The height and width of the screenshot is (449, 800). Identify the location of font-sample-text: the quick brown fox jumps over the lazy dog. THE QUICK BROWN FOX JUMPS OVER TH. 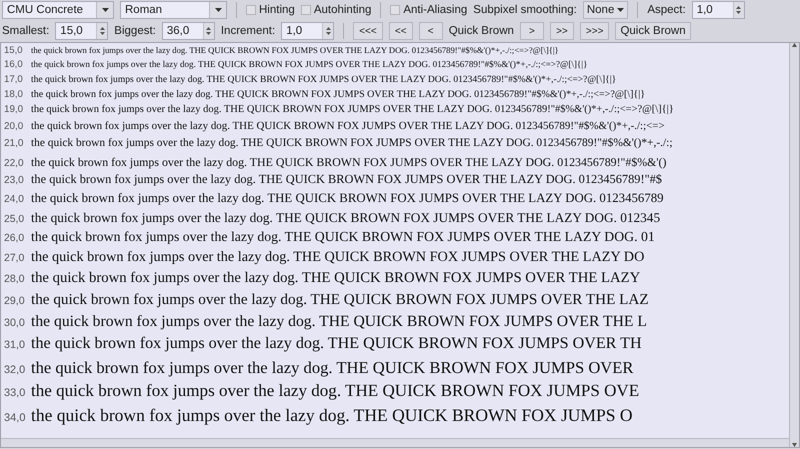
(336, 343).